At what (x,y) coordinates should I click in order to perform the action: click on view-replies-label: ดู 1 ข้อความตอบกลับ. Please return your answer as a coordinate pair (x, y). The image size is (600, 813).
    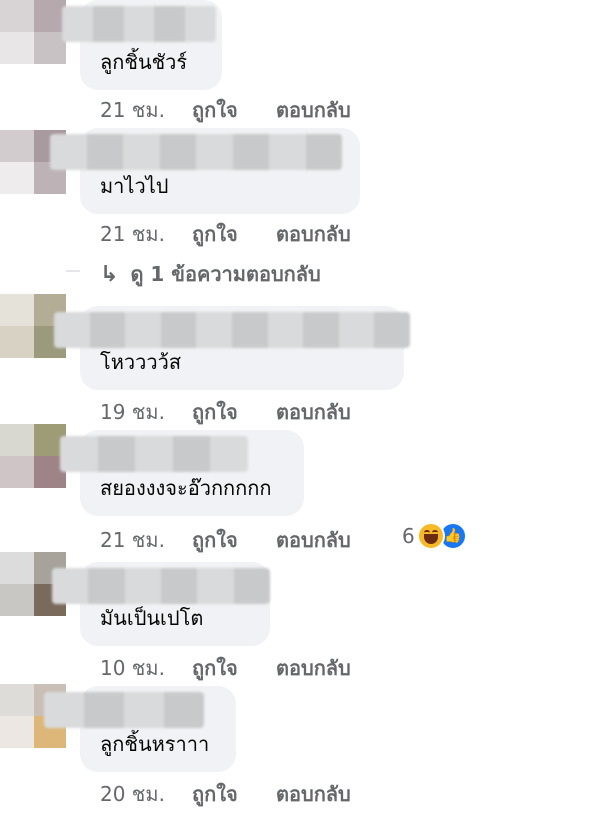
    Looking at the image, I should click on (225, 274).